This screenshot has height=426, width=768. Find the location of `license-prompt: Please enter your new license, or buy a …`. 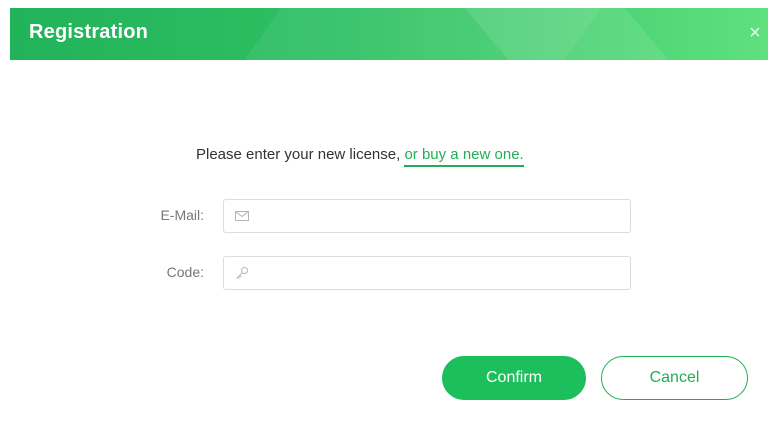

license-prompt: Please enter your new license, or buy a … is located at coordinates (360, 156).